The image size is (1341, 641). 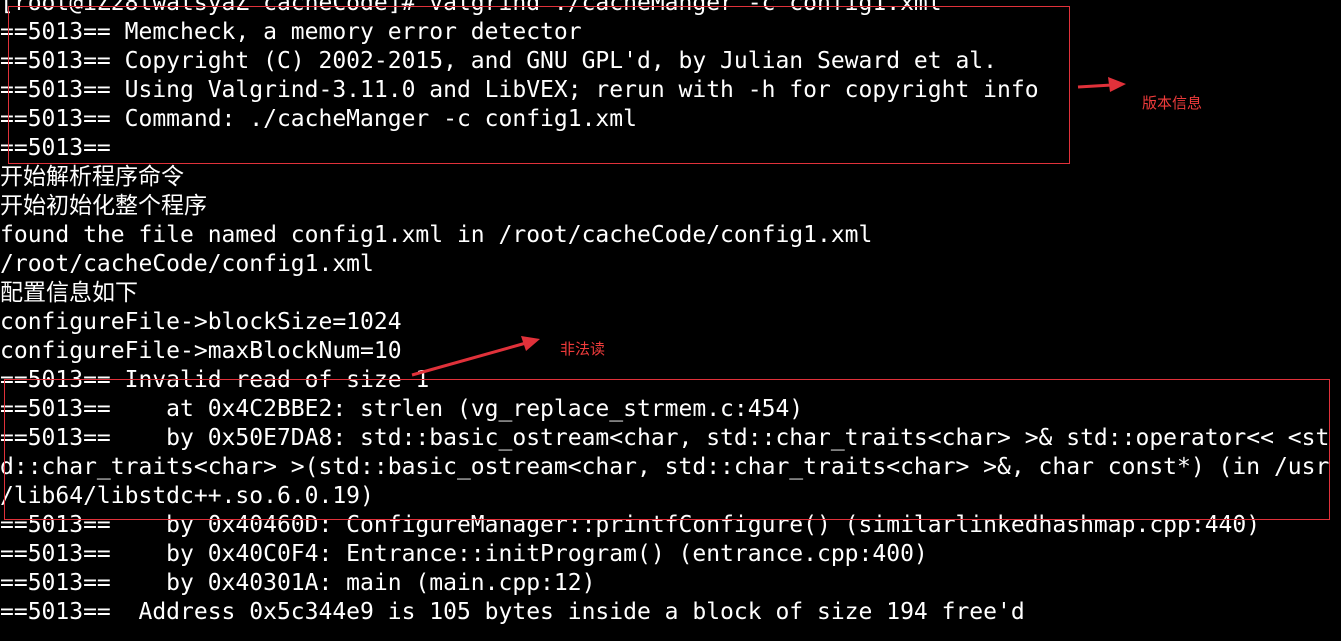 I want to click on invalid-read-arrow-icon, so click(x=475, y=356).